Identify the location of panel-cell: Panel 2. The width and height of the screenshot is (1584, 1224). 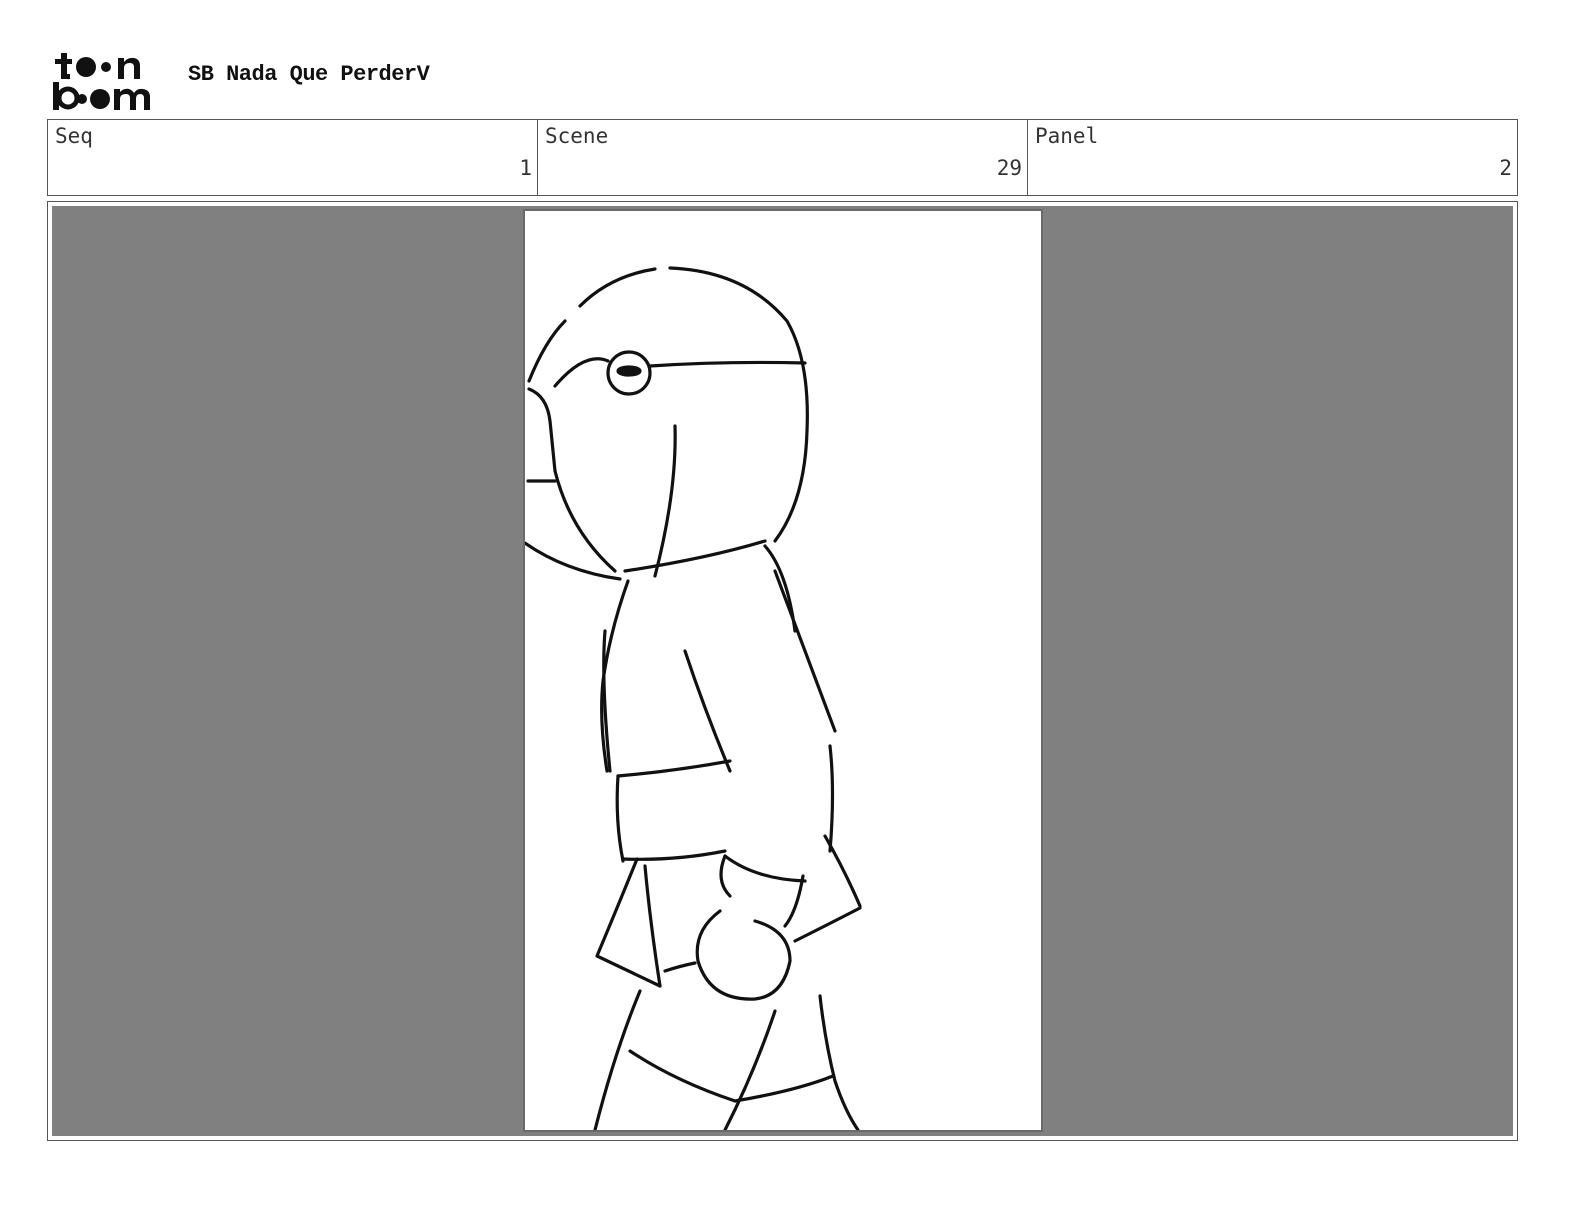
(1272, 157).